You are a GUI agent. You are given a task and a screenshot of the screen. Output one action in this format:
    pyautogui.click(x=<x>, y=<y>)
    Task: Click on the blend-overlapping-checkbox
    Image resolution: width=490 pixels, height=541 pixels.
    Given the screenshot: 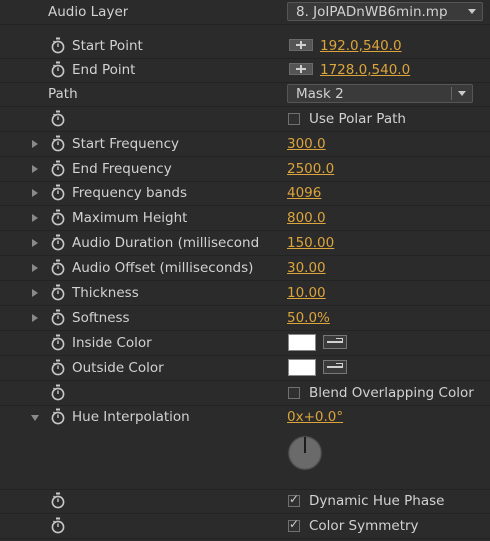 What is the action you would take?
    pyautogui.click(x=294, y=393)
    